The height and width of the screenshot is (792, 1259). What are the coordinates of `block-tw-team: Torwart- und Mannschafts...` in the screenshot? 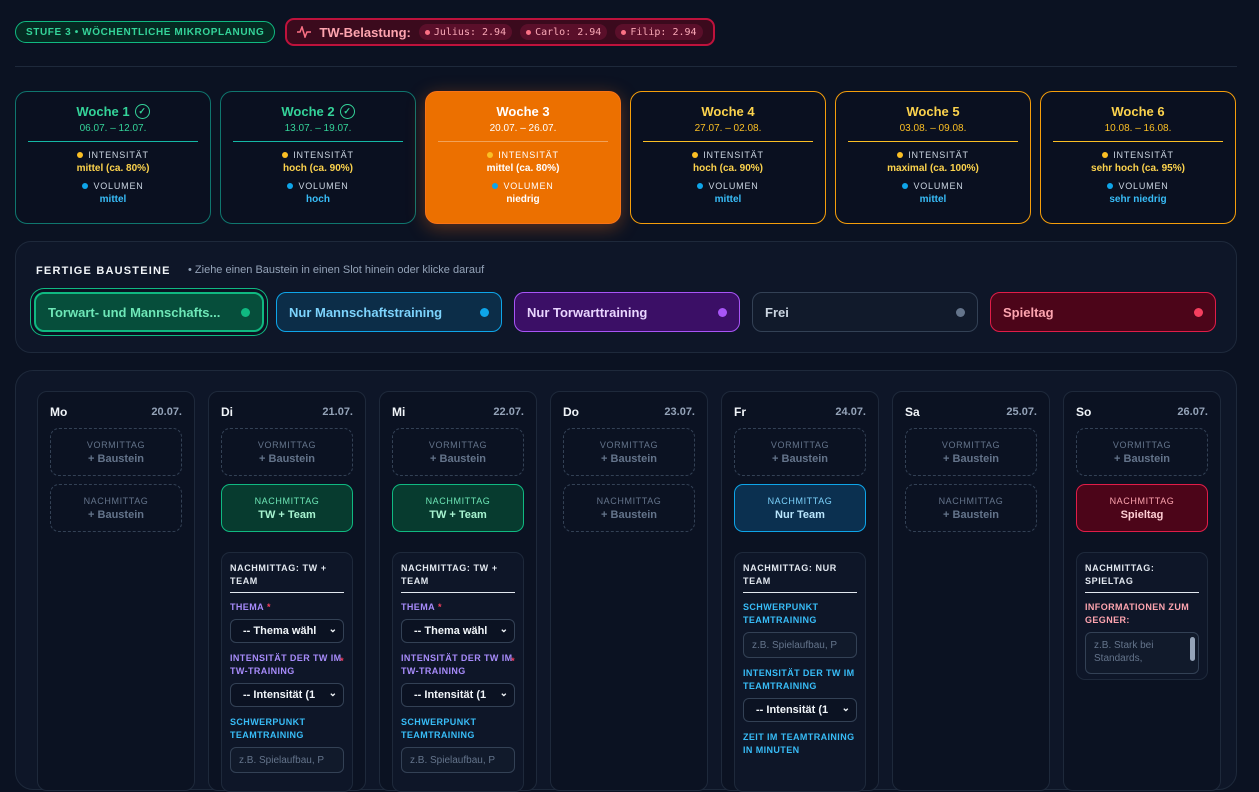 It's located at (149, 312).